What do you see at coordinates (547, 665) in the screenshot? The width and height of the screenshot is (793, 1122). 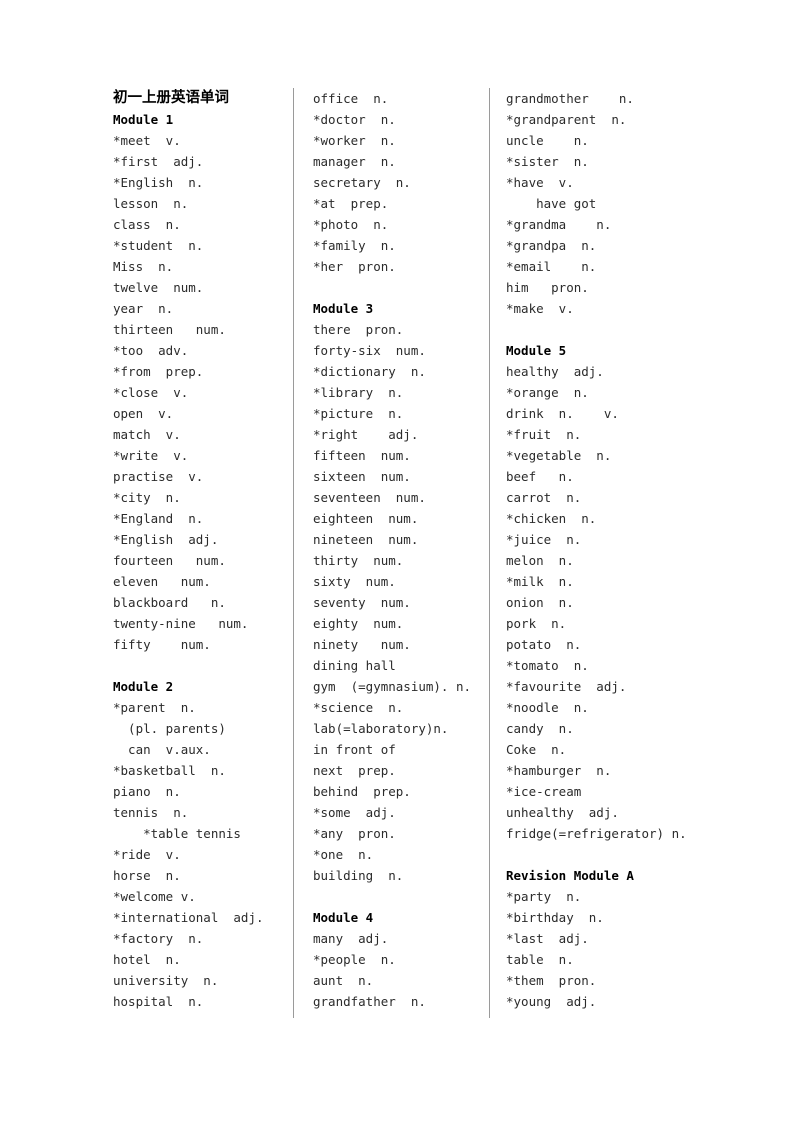 I see `word-entry: *tomato n.` at bounding box center [547, 665].